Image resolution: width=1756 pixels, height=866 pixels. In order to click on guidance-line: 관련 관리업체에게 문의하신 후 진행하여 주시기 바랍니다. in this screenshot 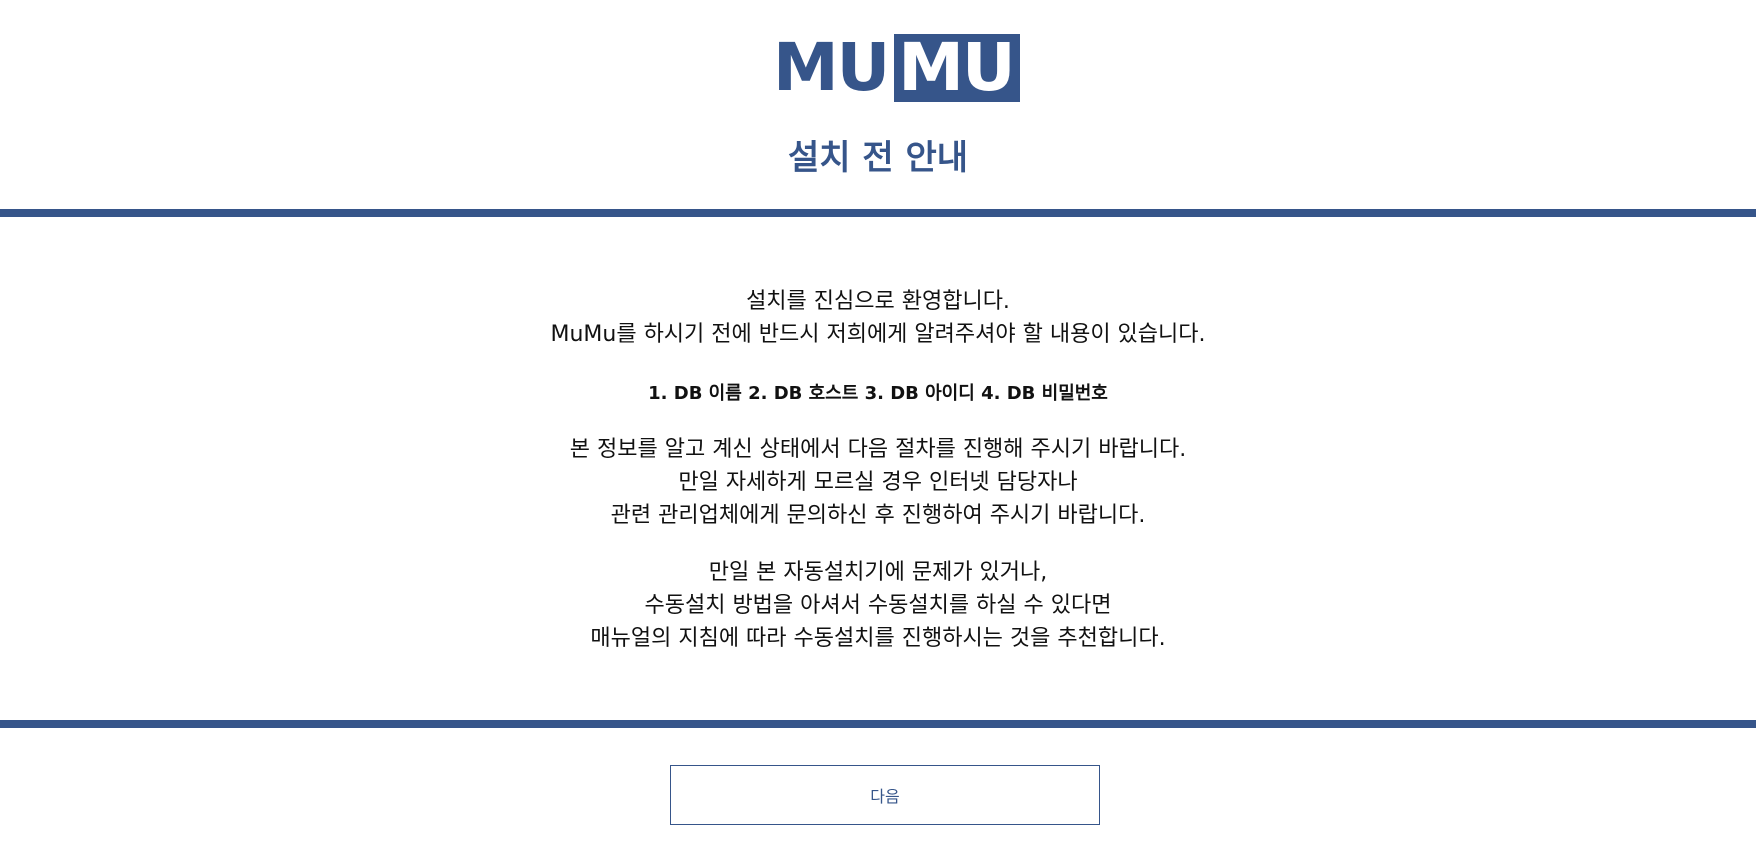, I will do `click(878, 515)`.